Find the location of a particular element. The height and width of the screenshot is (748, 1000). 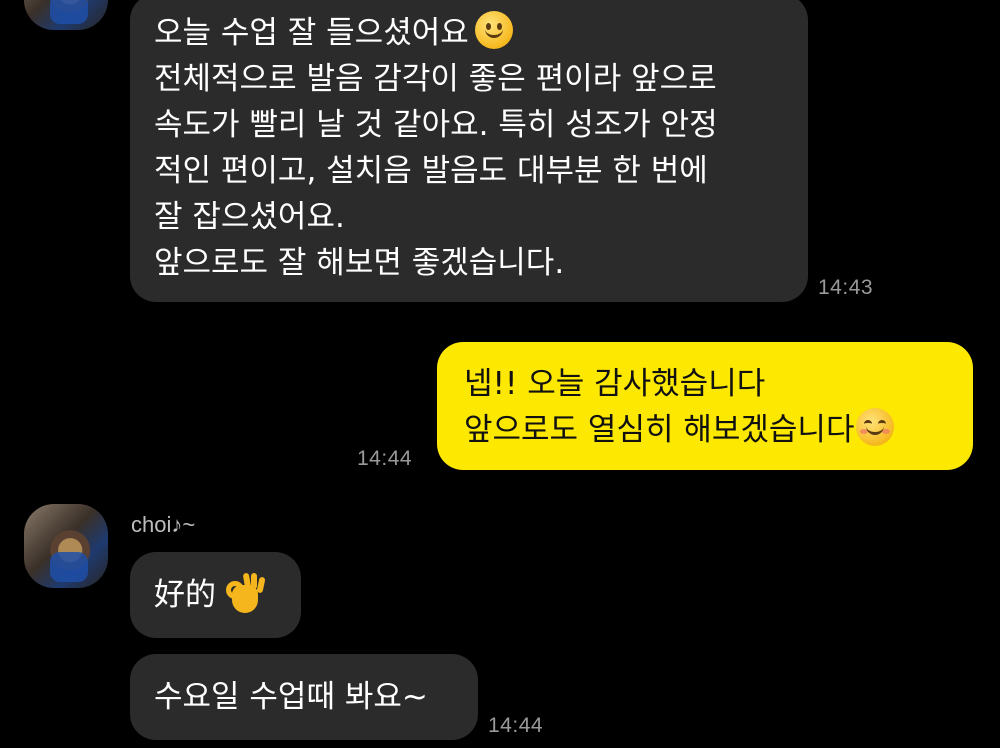

message-timestamp: 14:43 is located at coordinates (846, 287).